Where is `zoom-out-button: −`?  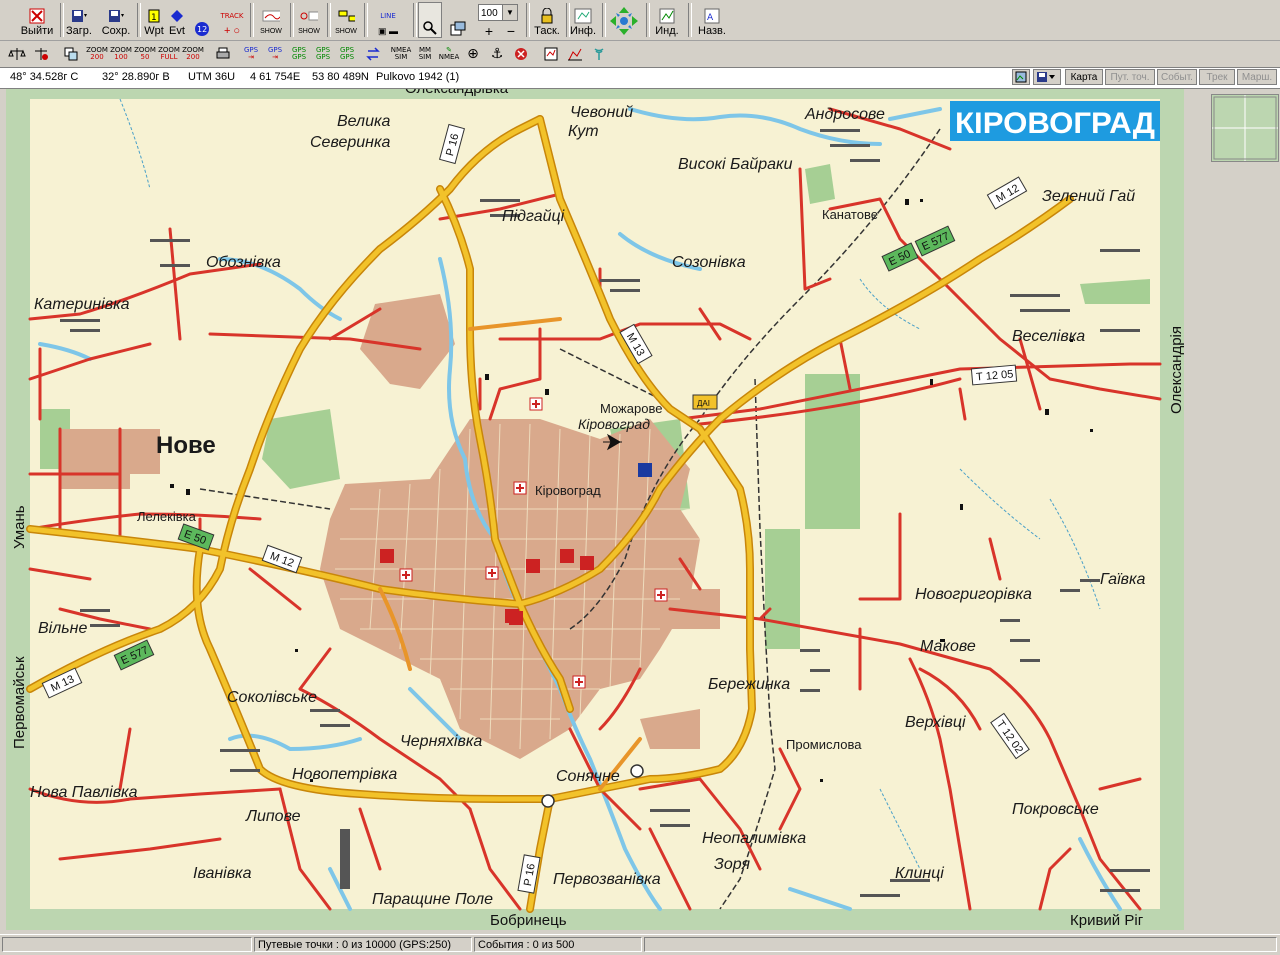
zoom-out-button: − is located at coordinates (511, 29).